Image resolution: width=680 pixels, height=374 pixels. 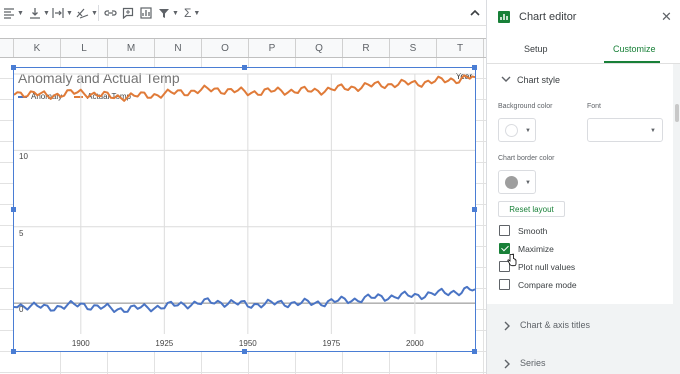 I want to click on column-header-t: T, so click(x=460, y=48).